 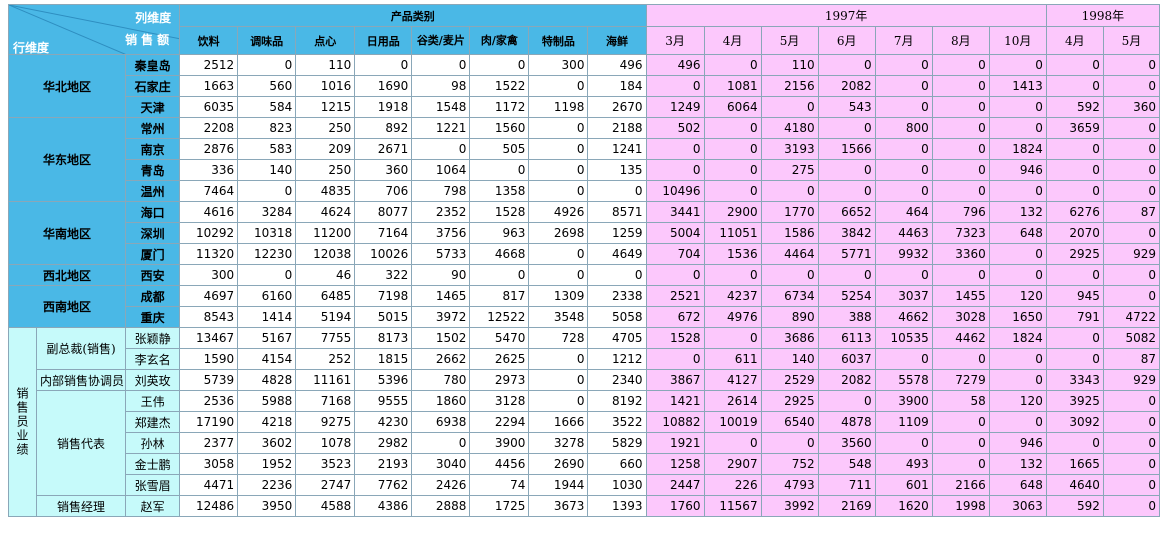 What do you see at coordinates (383, 149) in the screenshot?
I see `cell-product-value: 2671` at bounding box center [383, 149].